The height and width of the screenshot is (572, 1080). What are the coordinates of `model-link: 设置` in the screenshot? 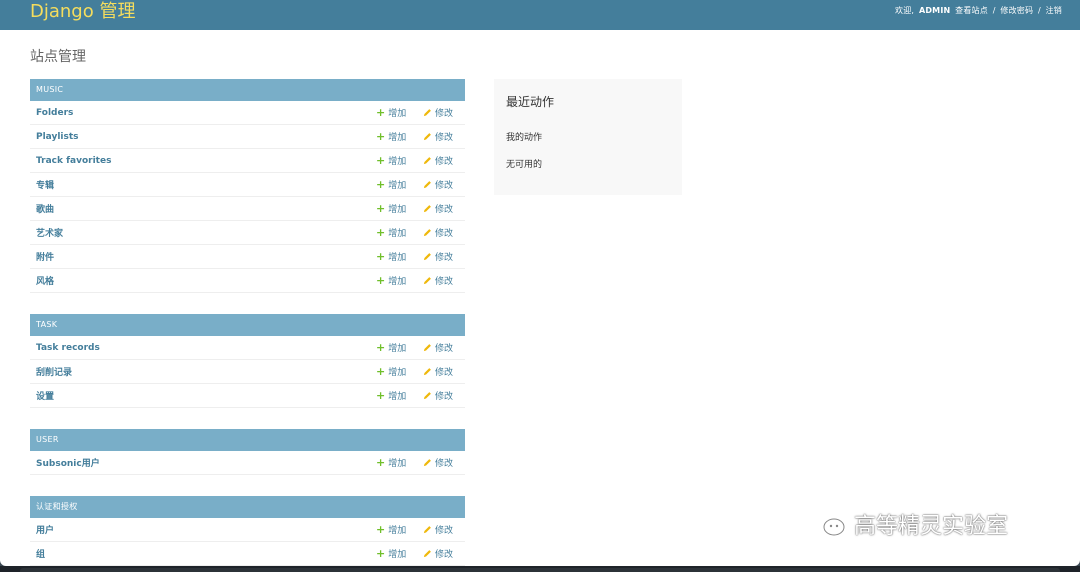 It's located at (203, 395).